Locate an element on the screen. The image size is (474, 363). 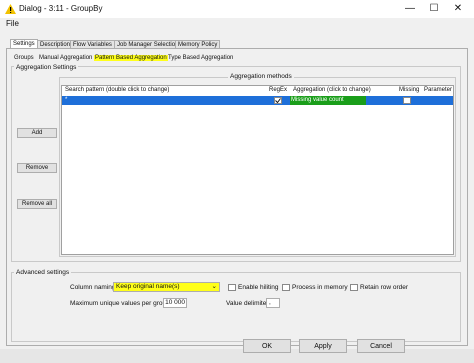
menu-bar is located at coordinates (237, 24).